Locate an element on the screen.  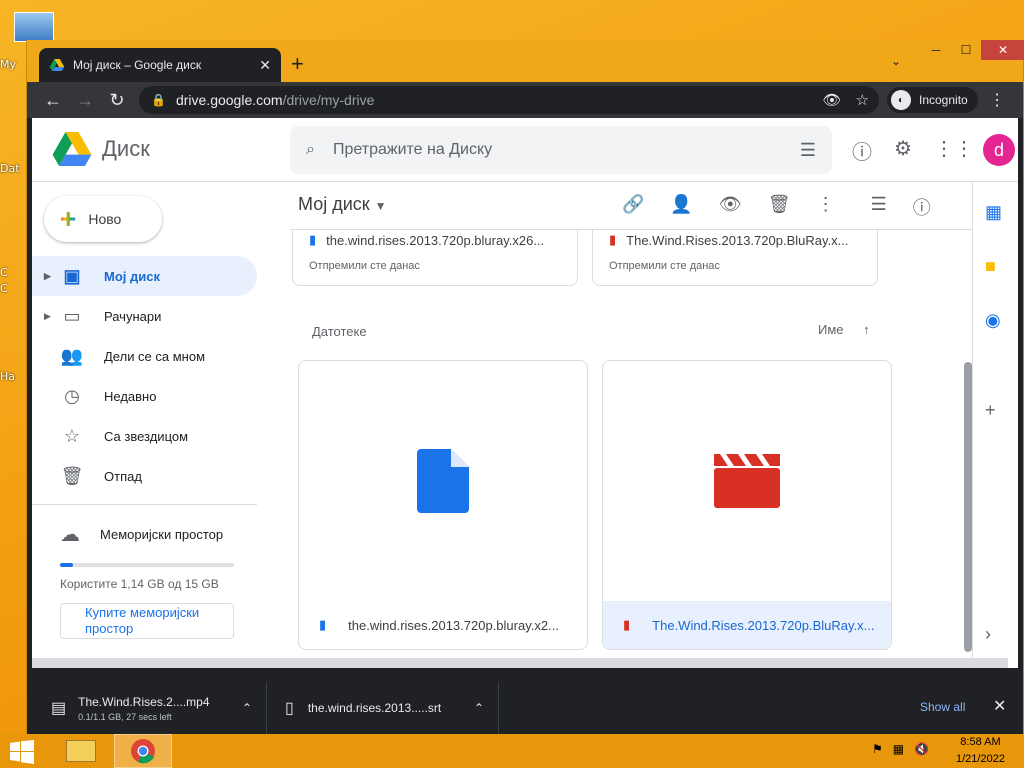
search-icon: ⌕ is located at coordinates (310, 150).